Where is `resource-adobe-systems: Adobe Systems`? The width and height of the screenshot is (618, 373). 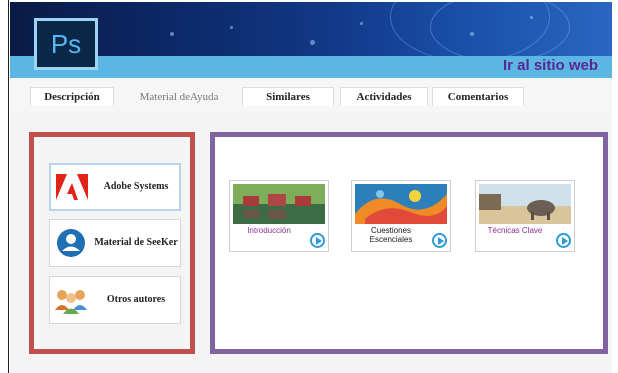 resource-adobe-systems: Adobe Systems is located at coordinates (115, 187).